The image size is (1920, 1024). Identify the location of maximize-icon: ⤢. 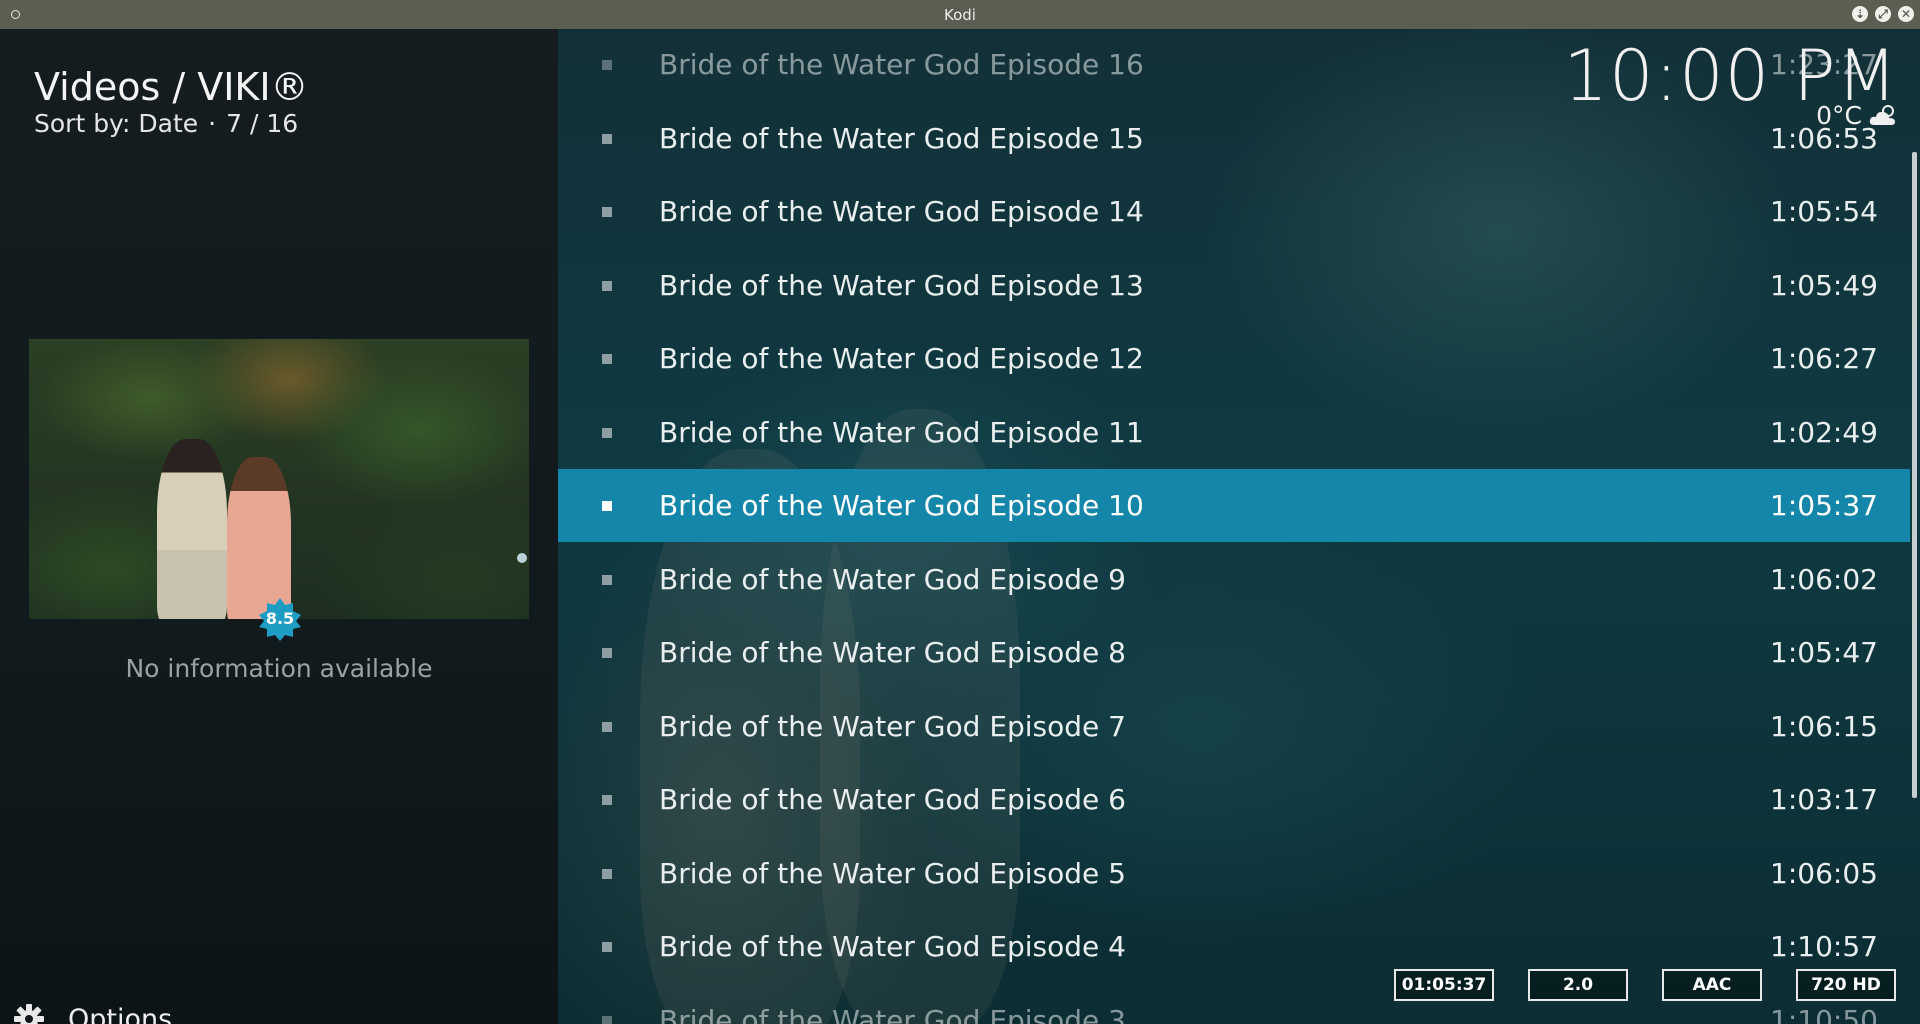
(1883, 14).